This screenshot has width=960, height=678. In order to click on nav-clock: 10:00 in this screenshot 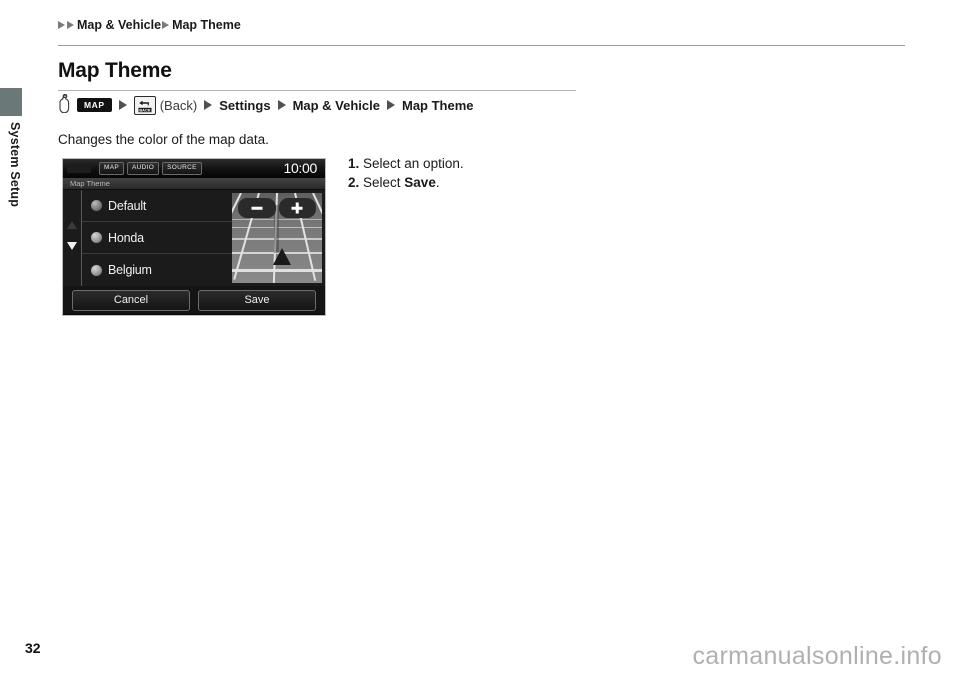, I will do `click(300, 168)`.